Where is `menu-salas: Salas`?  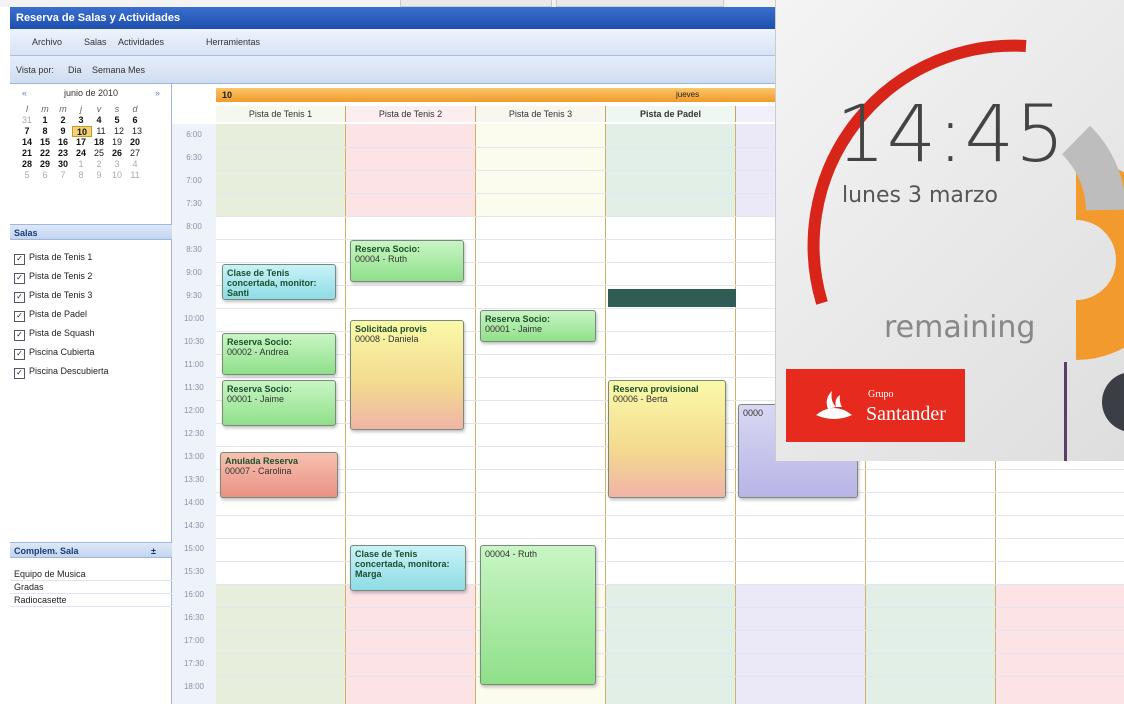
menu-salas: Salas is located at coordinates (95, 42).